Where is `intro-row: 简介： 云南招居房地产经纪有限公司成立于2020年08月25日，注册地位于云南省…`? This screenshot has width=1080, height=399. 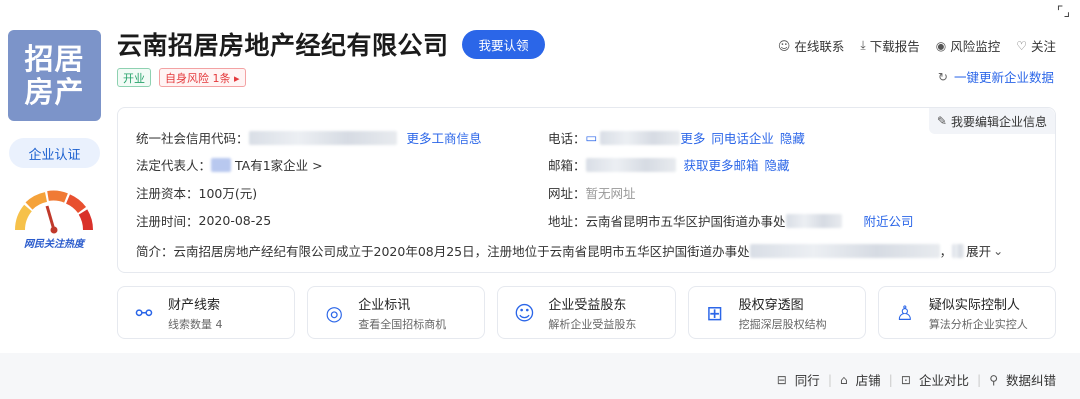
intro-row: 简介： 云南招居房地产经纪有限公司成立于2020年08月25日，注册地位于云南省… is located at coordinates (569, 250).